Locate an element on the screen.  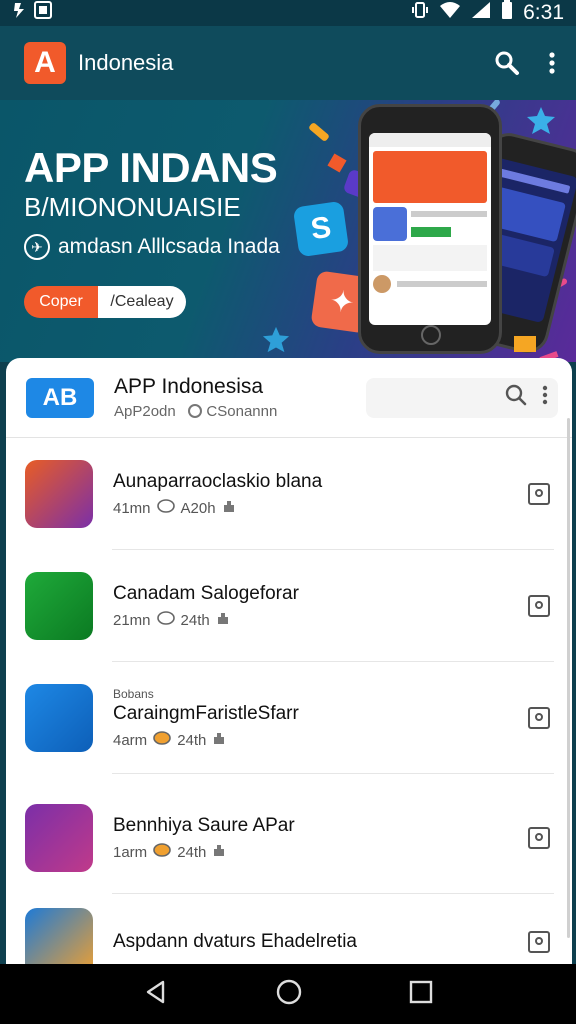
recents-icon is located at coordinates (421, 994).